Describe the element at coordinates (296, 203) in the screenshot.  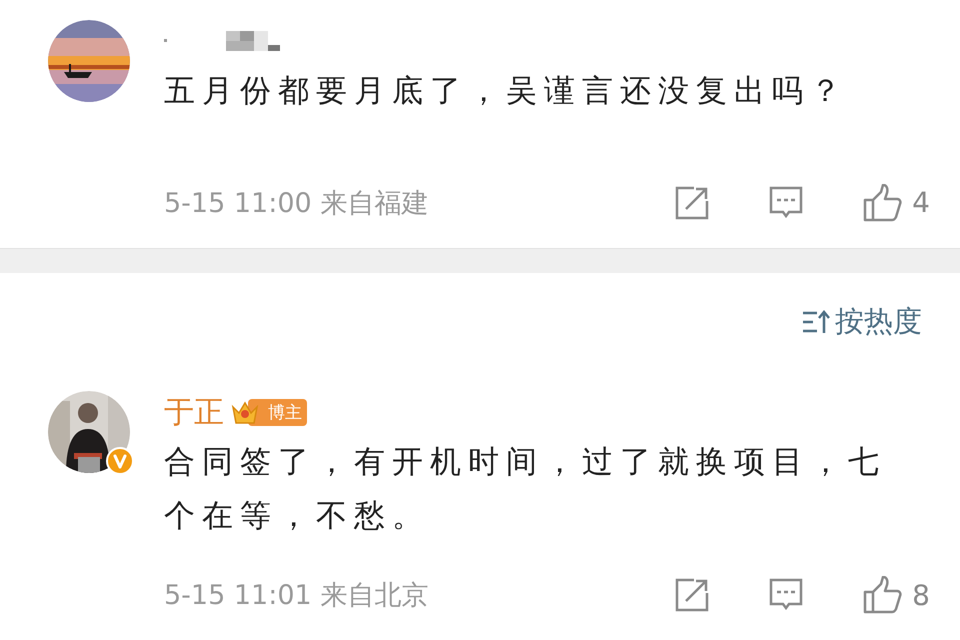
I see `comment-meta: 5-15 11:00 来自福建` at that location.